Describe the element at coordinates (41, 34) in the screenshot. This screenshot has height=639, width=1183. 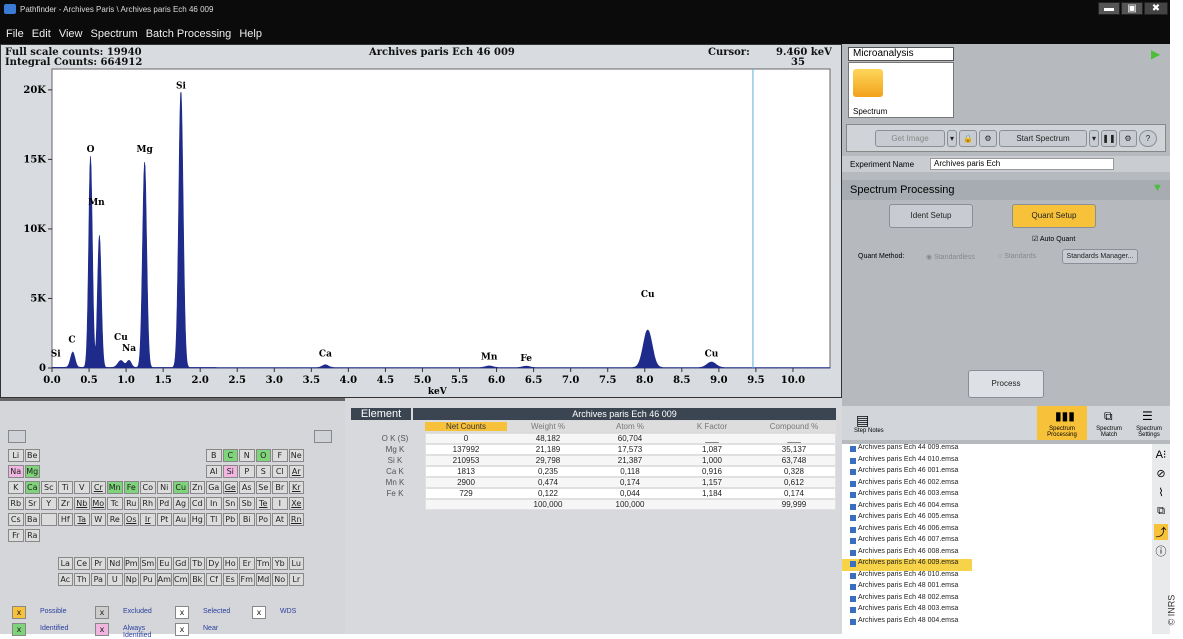
I see `menu-edit: Edit` at that location.